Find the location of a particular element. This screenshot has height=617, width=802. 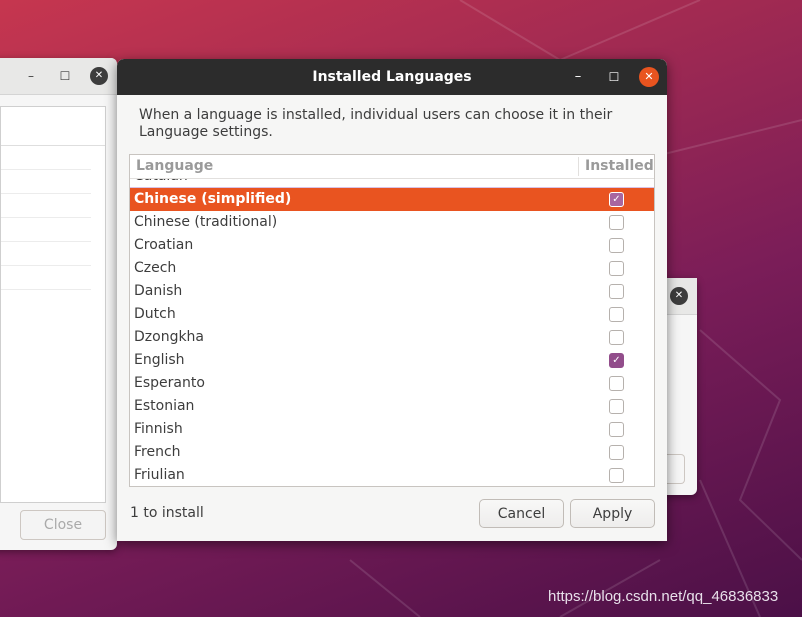

list-item: Catalan is located at coordinates (392, 183).